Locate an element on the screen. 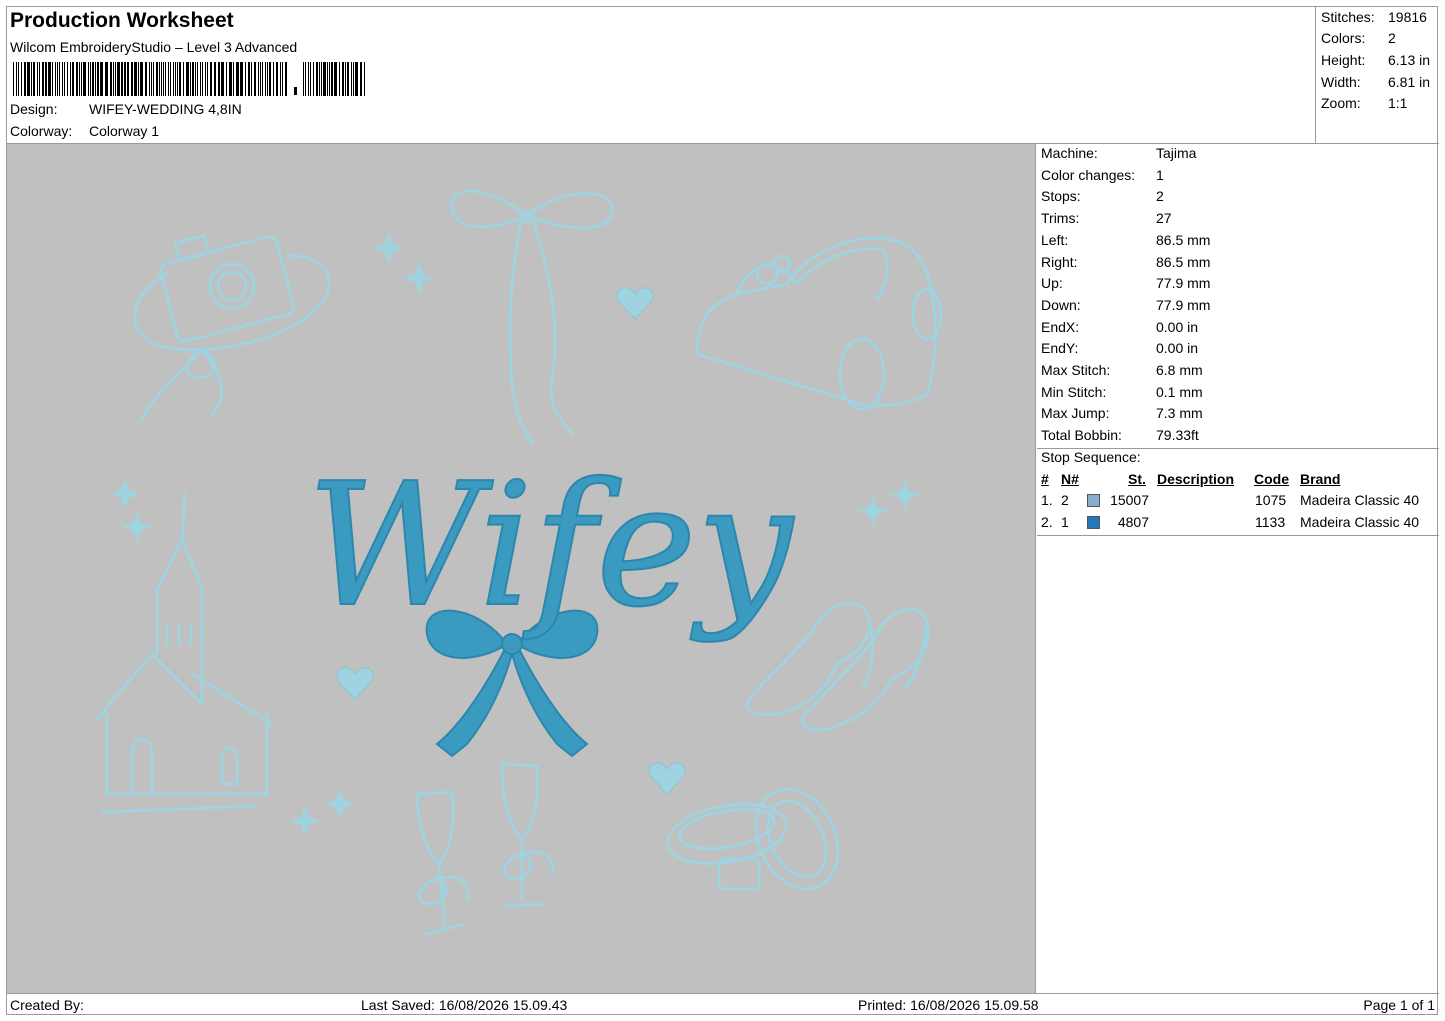 Image resolution: width=1445 pixels, height=1021 pixels. info-row: Max Stitch: 6.8 mm is located at coordinates (1122, 370).